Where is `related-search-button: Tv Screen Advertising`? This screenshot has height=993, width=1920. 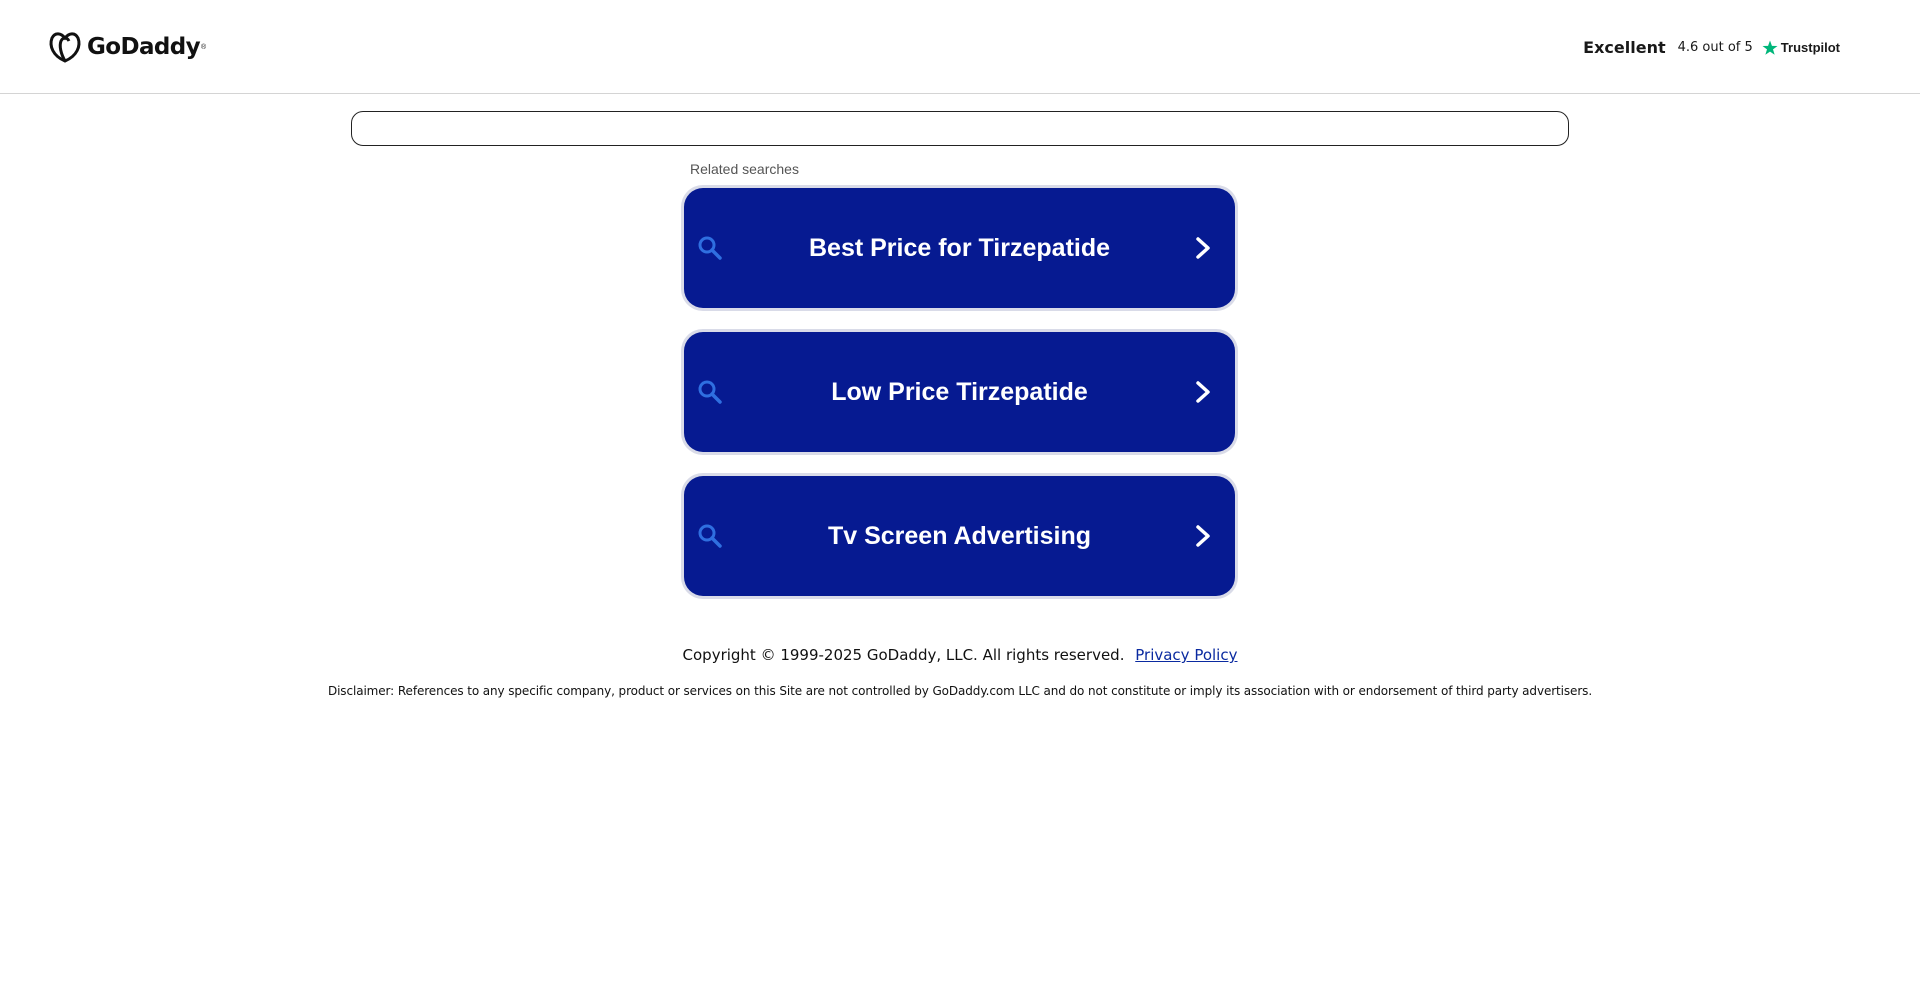 related-search-button: Tv Screen Advertising is located at coordinates (959, 536).